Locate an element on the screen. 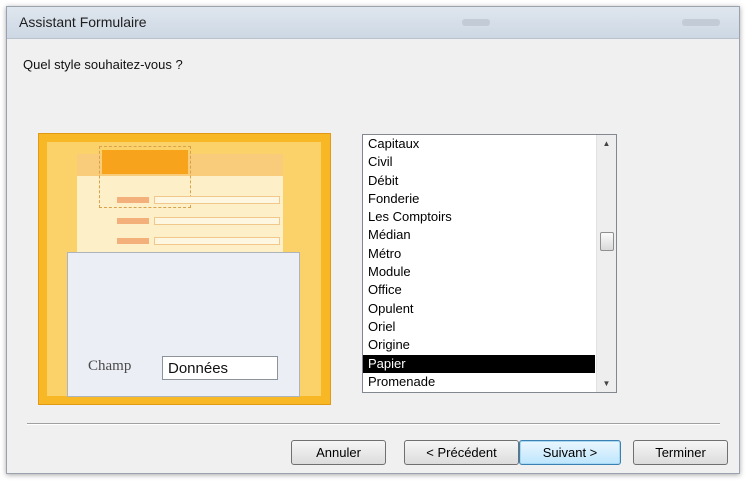 The image size is (746, 481). style-question: Quel style souhaitez-vous ? is located at coordinates (103, 64).